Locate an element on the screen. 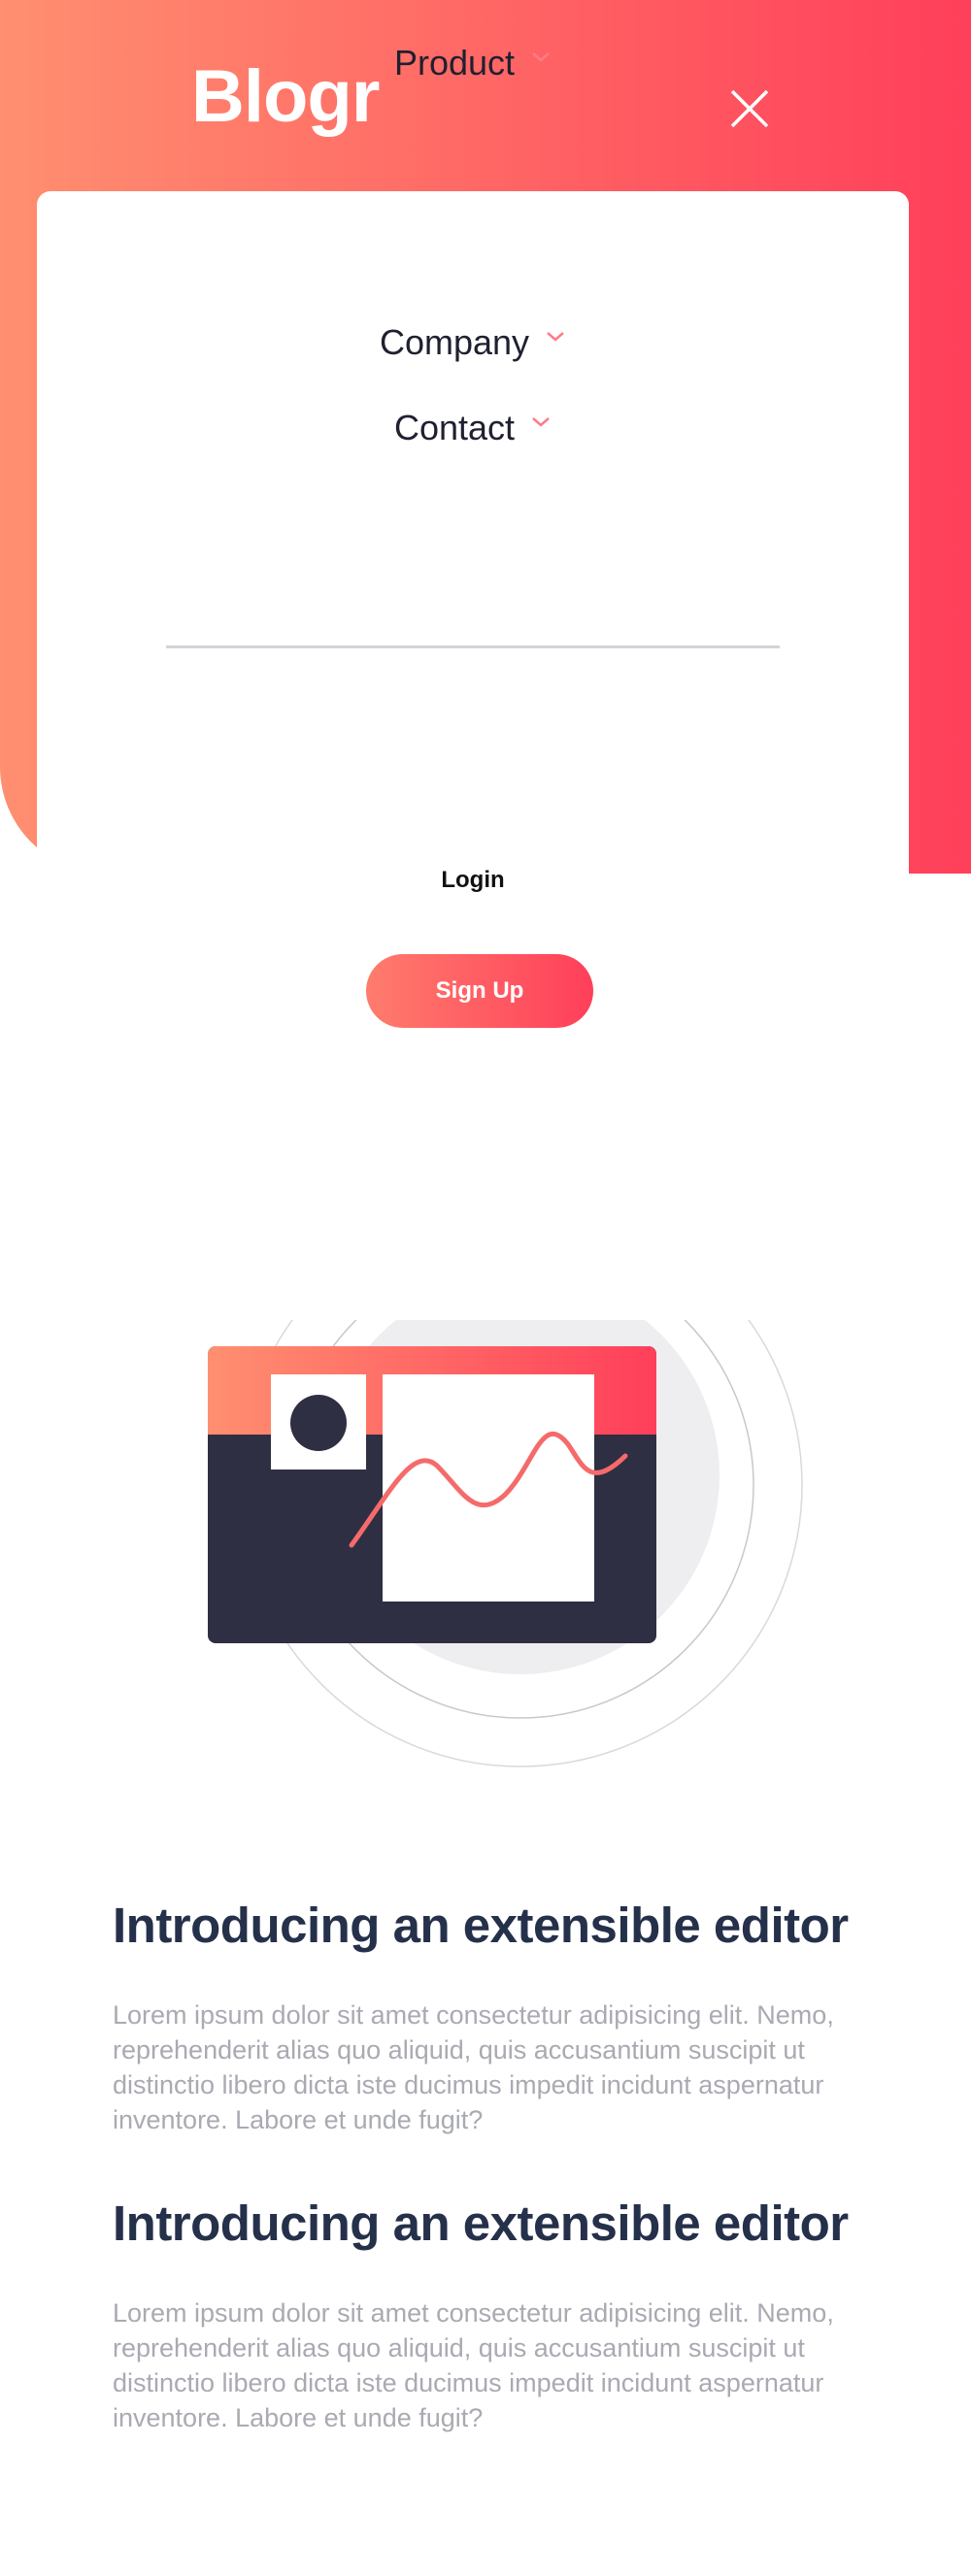 The width and height of the screenshot is (971, 2576). nav-item-contact: Contact is located at coordinates (473, 427).